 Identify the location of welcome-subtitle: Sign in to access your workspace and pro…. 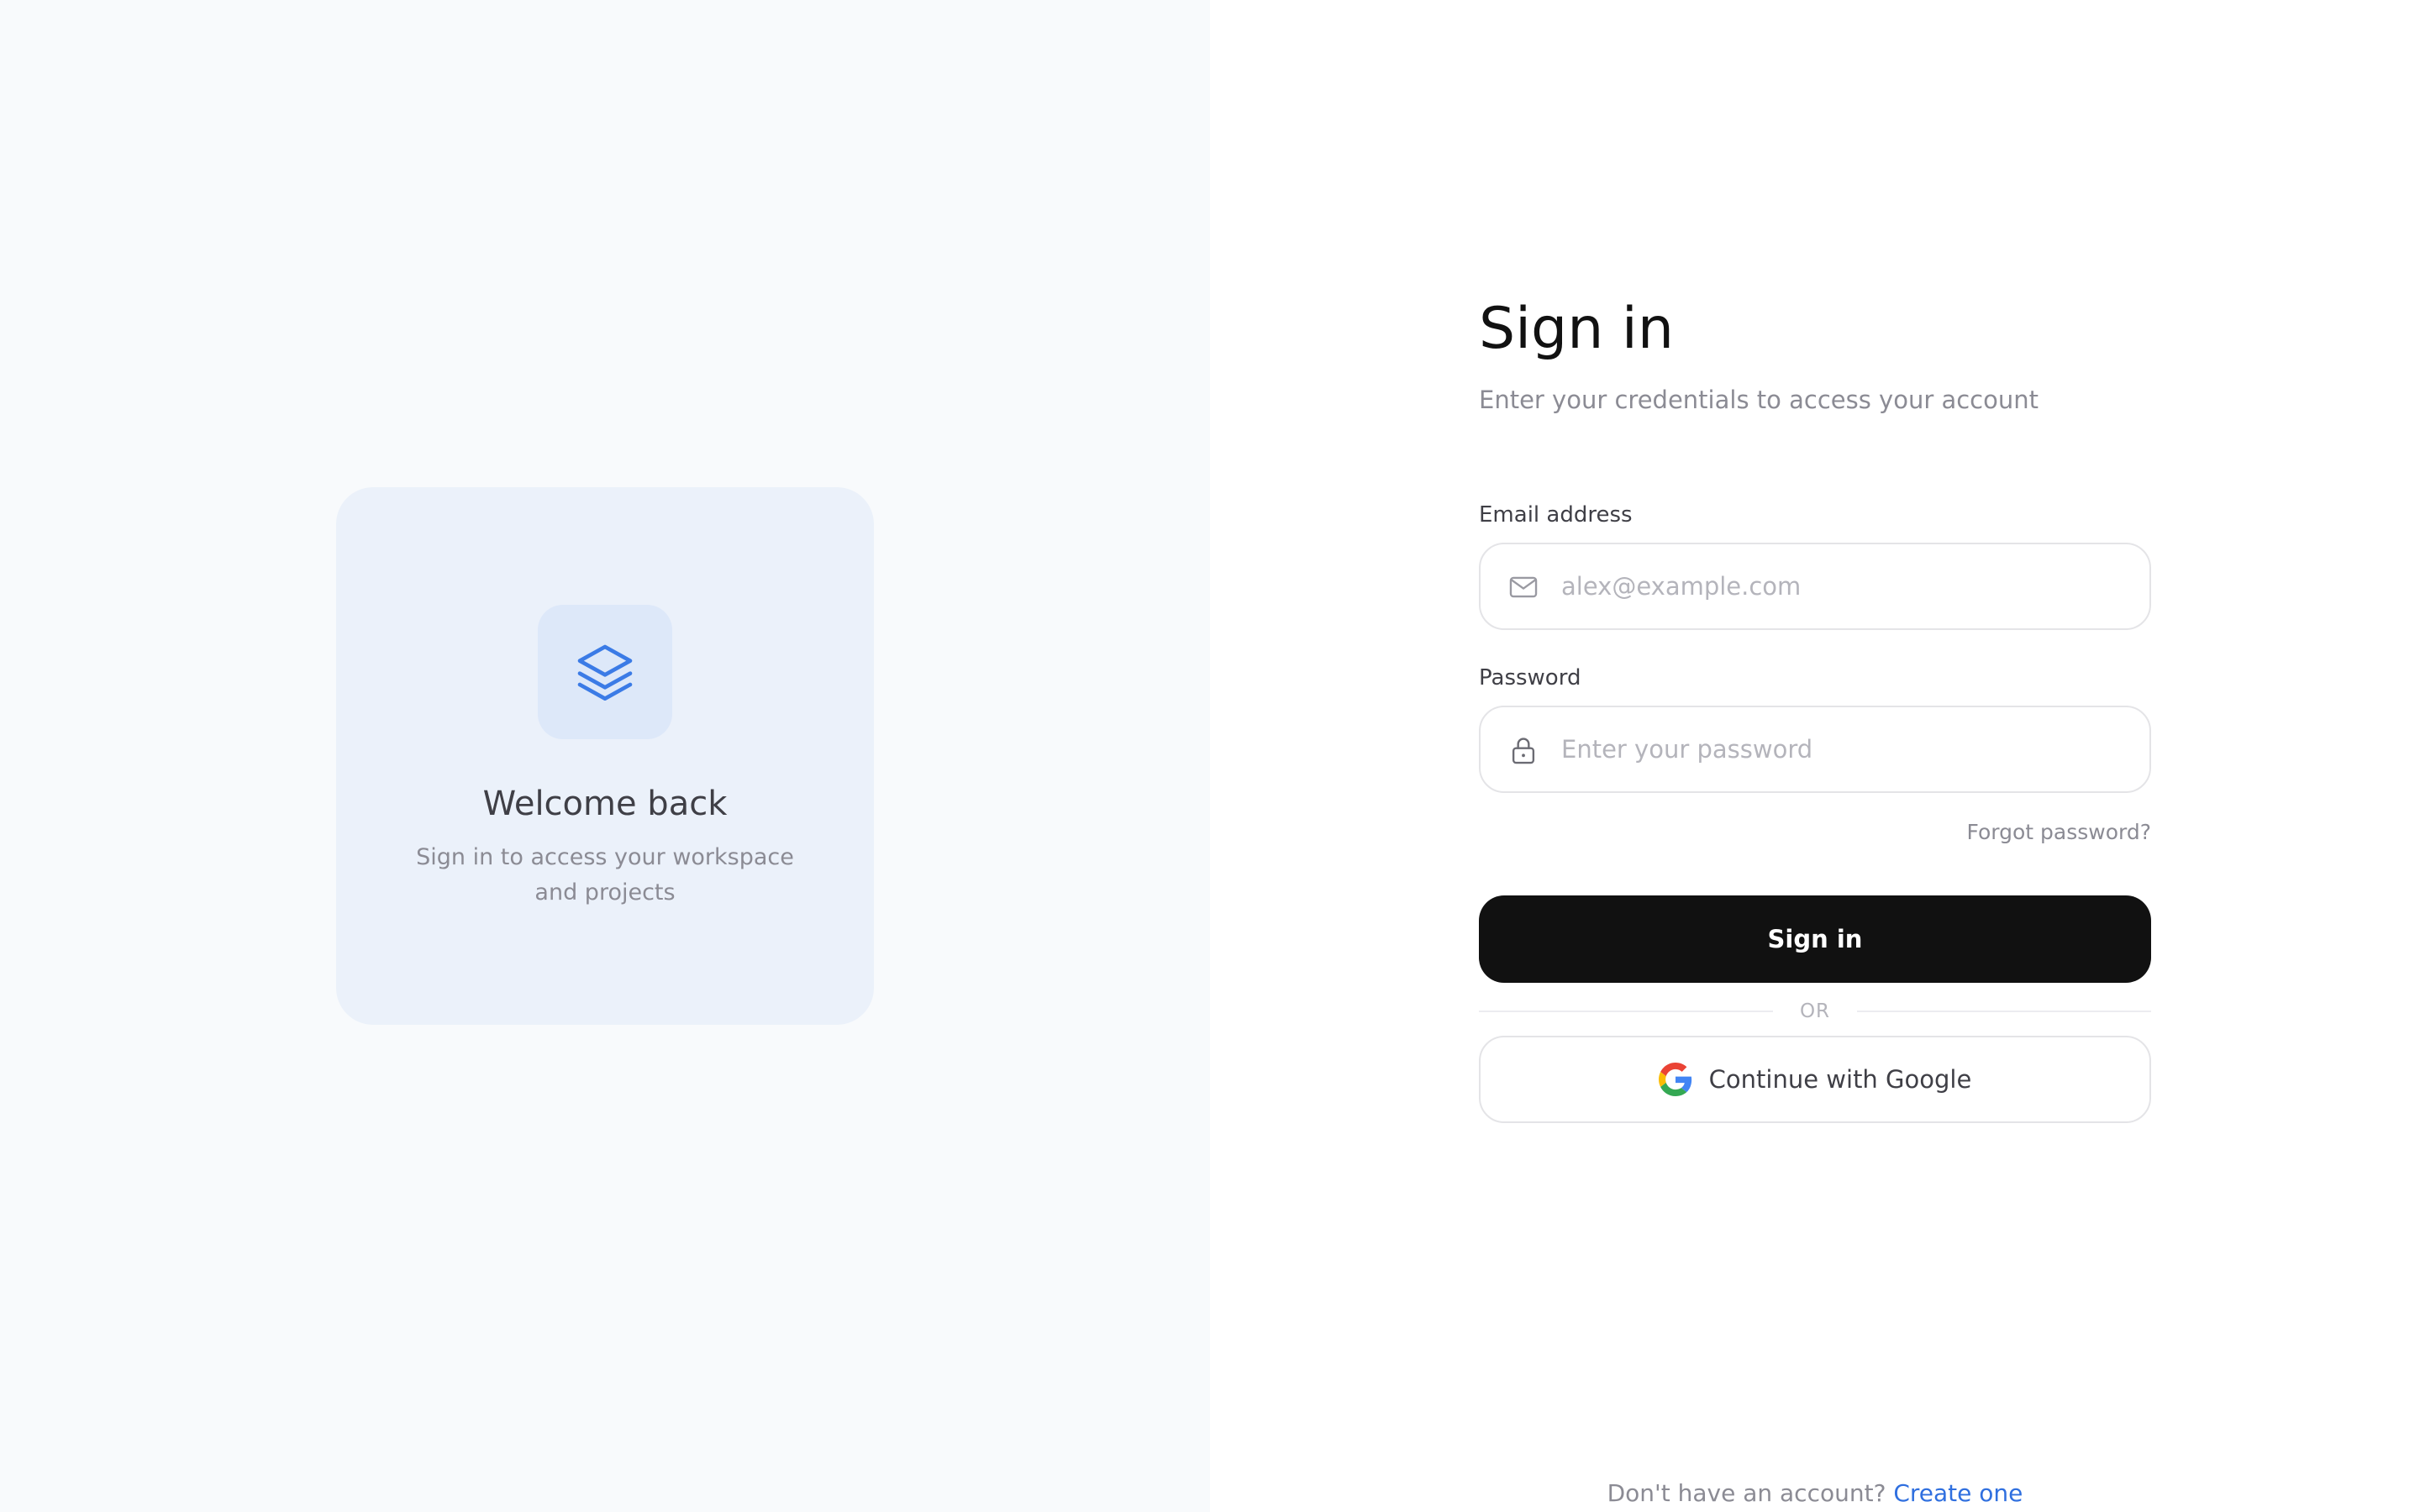
(605, 875).